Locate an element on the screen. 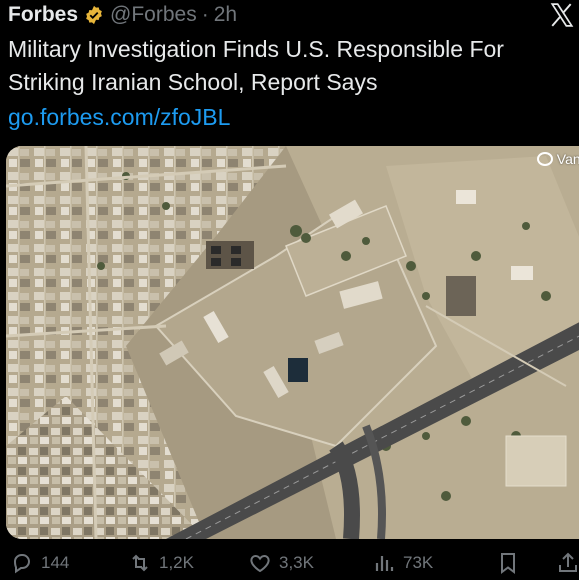 This screenshot has height=580, width=579. tweet-link: go.forbes.com/zfoJBL is located at coordinates (119, 117).